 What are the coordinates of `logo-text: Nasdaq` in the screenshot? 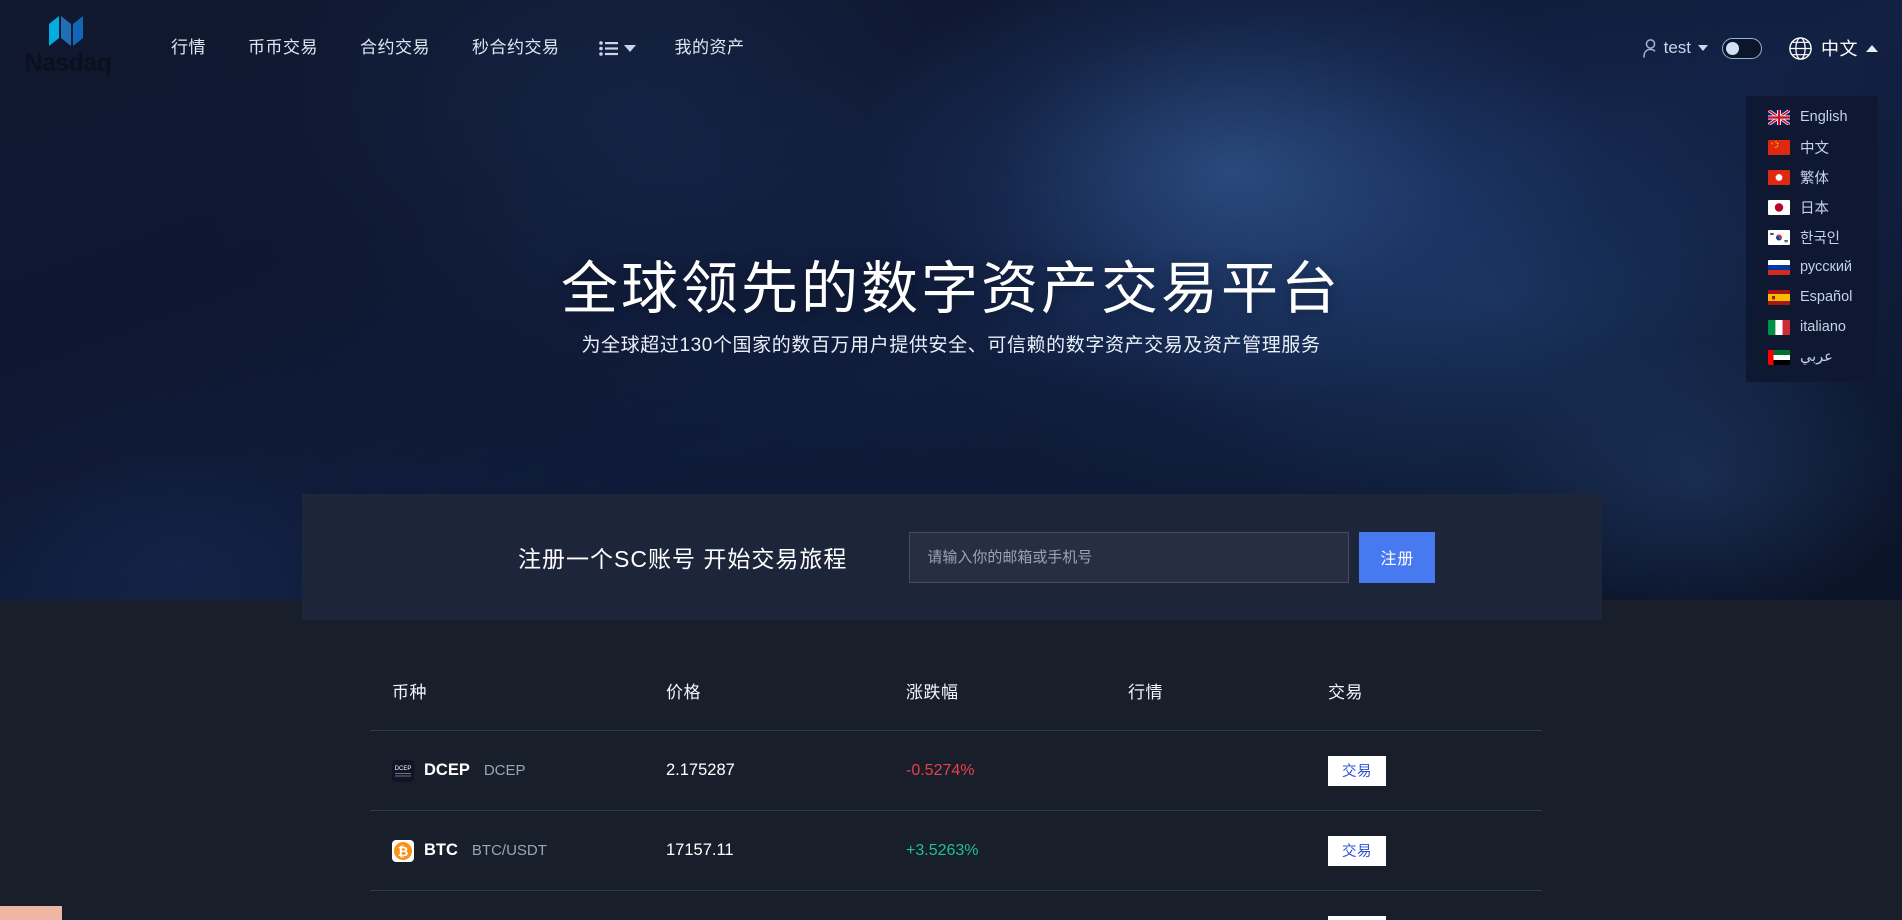 It's located at (68, 63).